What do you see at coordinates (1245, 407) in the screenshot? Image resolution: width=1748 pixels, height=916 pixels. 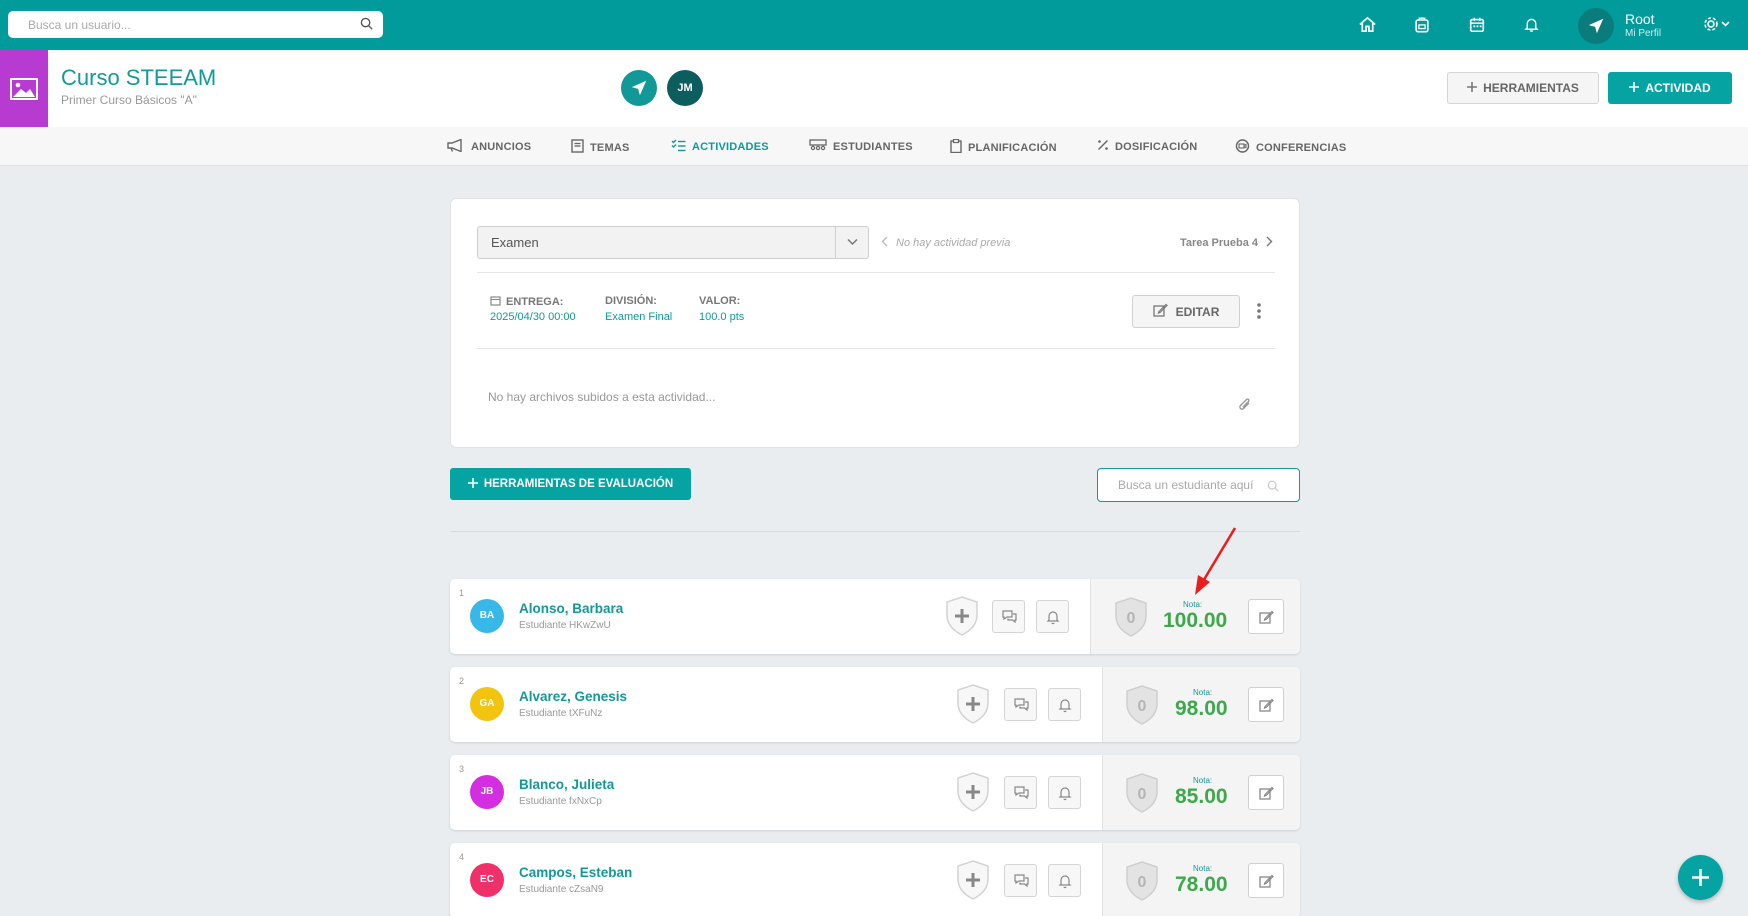 I see `paperclip-icon` at bounding box center [1245, 407].